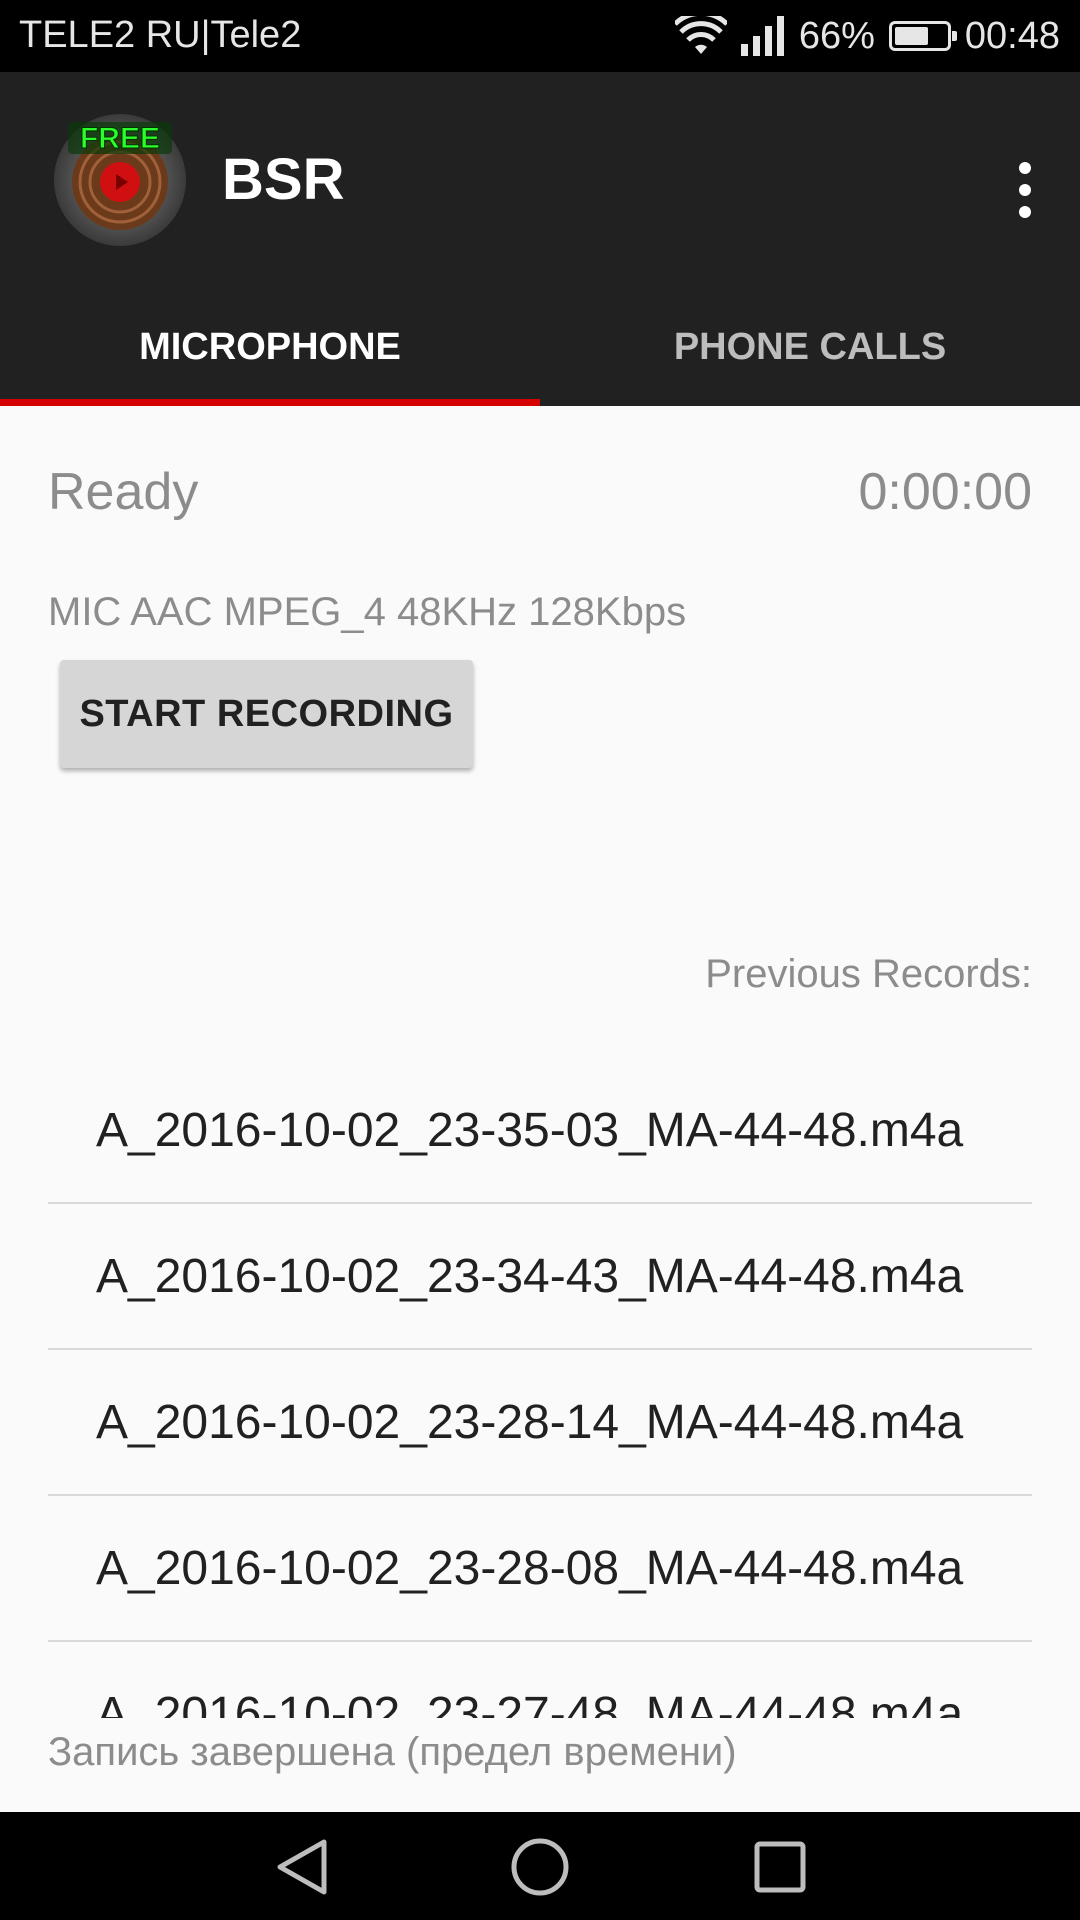 The image size is (1080, 1920). I want to click on battery-icon, so click(922, 36).